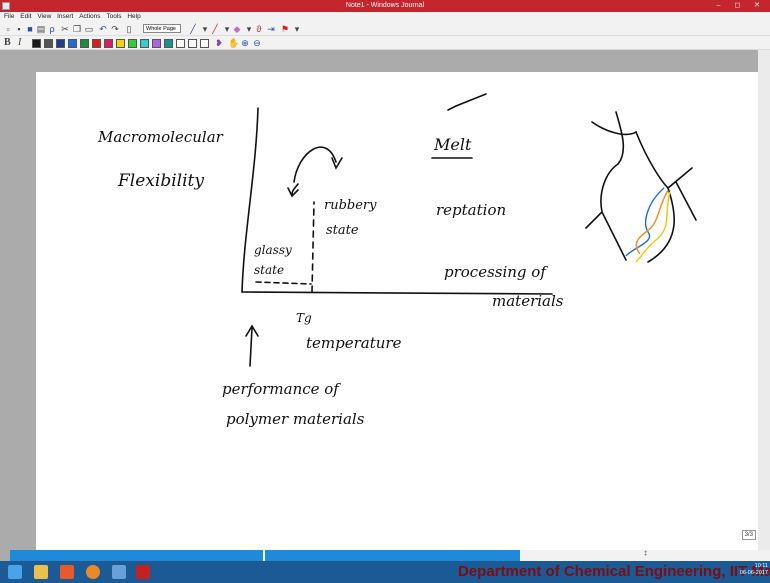 The width and height of the screenshot is (770, 583). Describe the element at coordinates (606, 212) in the screenshot. I see `chain-left` at that location.